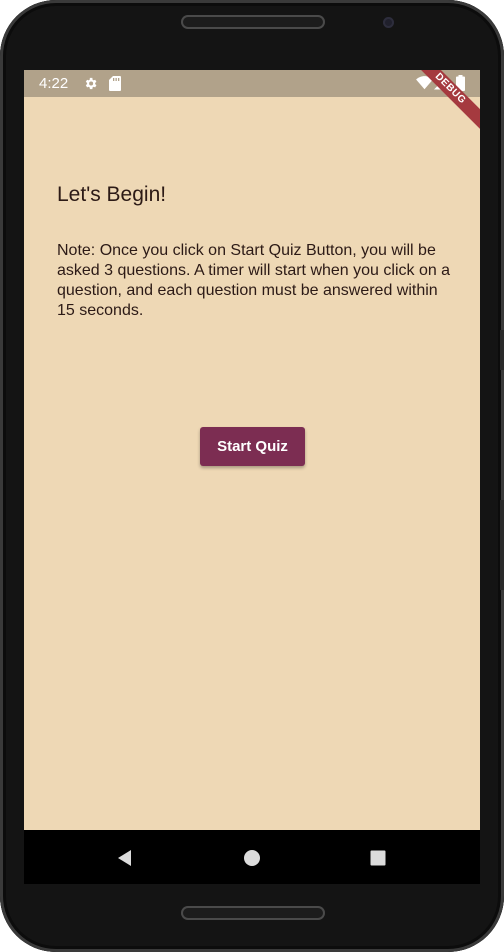  What do you see at coordinates (91, 83) in the screenshot?
I see `gear-icon` at bounding box center [91, 83].